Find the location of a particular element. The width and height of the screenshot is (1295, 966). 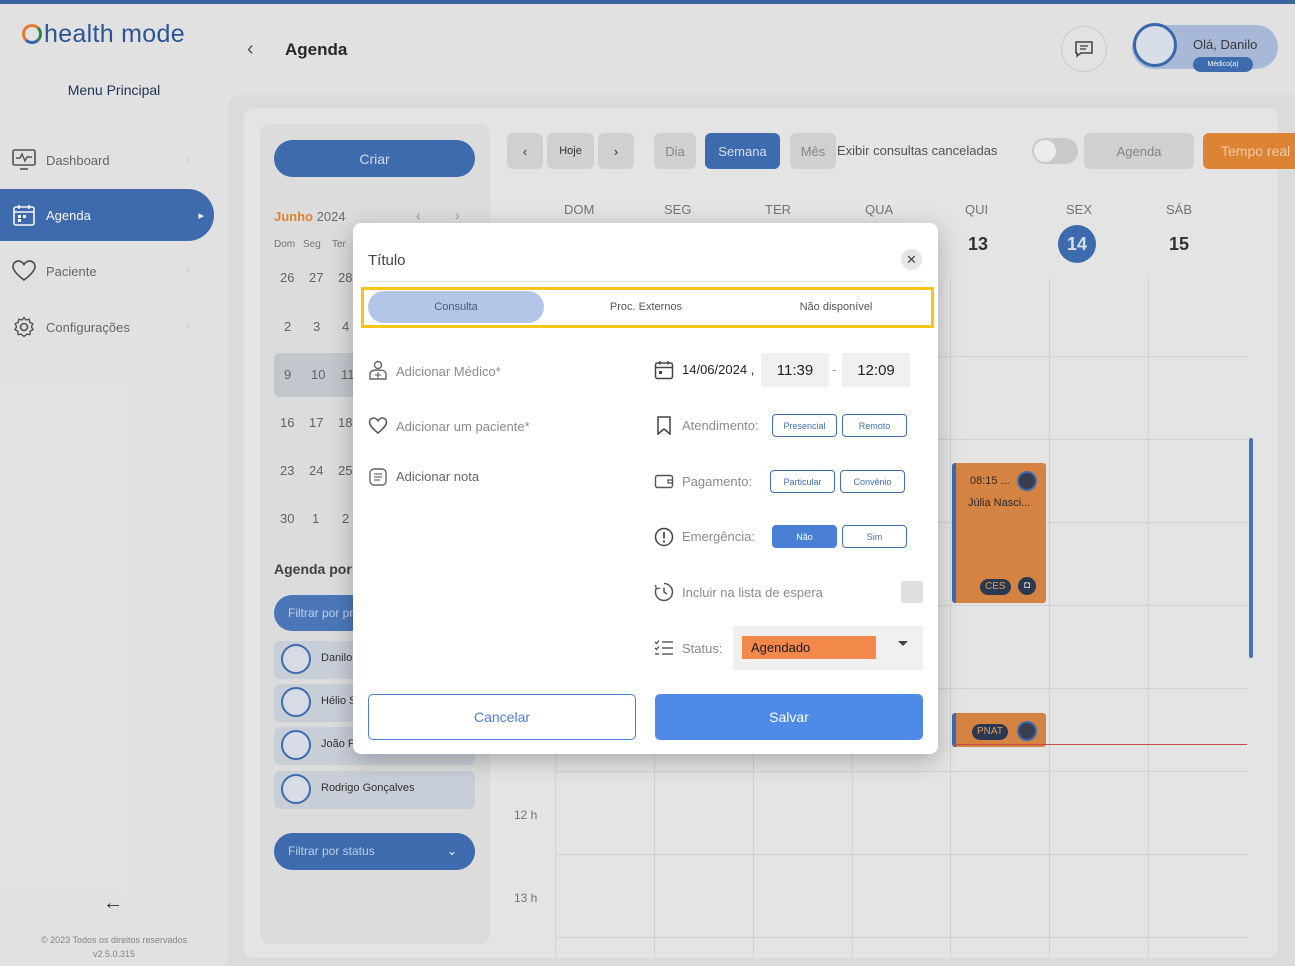

payment-convenio-option: Convênio is located at coordinates (872, 481).